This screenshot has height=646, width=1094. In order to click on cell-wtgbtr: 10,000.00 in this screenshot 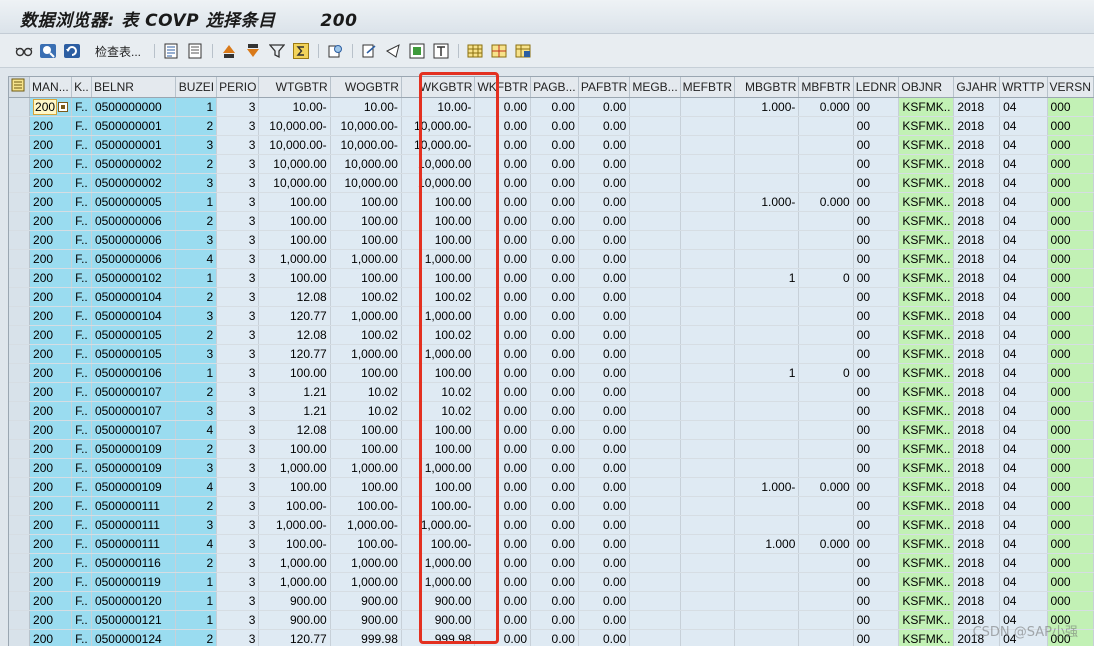, I will do `click(294, 183)`.